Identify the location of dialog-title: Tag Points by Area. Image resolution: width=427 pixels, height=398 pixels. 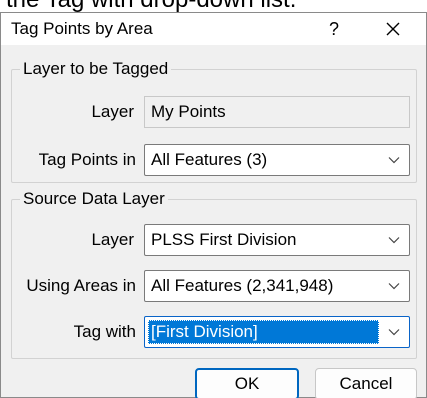
(82, 28).